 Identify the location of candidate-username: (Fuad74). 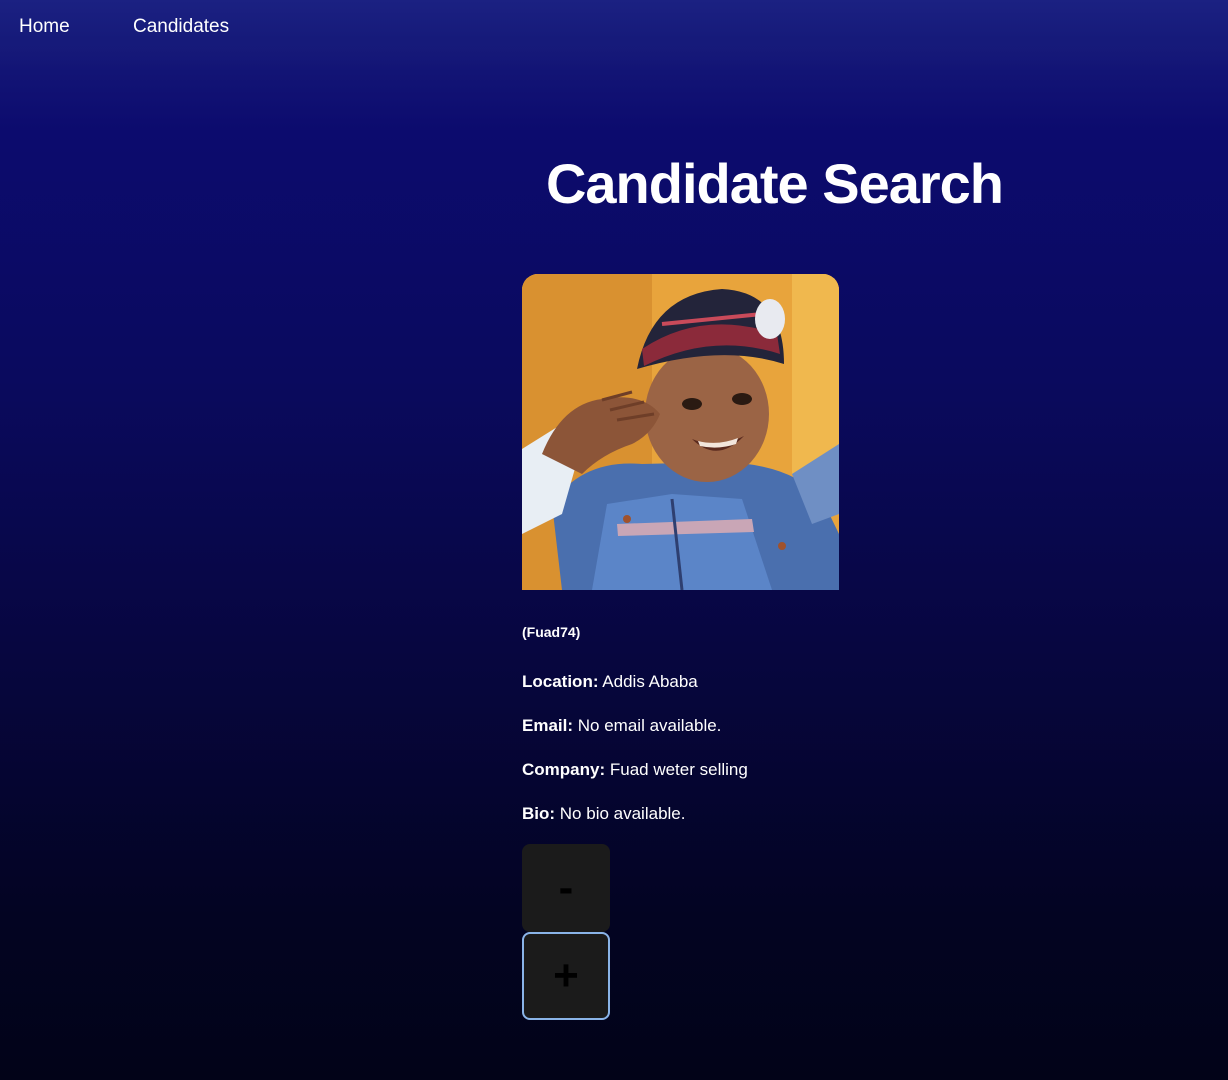
(551, 632).